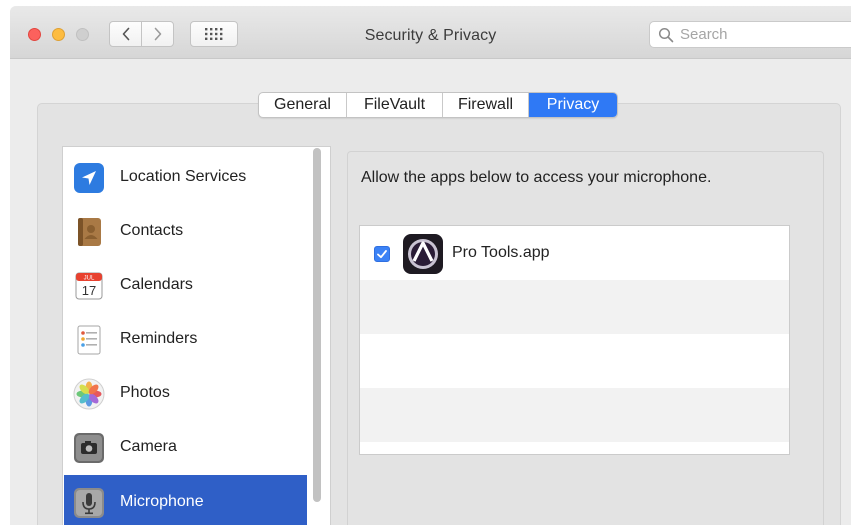 The height and width of the screenshot is (525, 851). I want to click on search-field, so click(750, 34).